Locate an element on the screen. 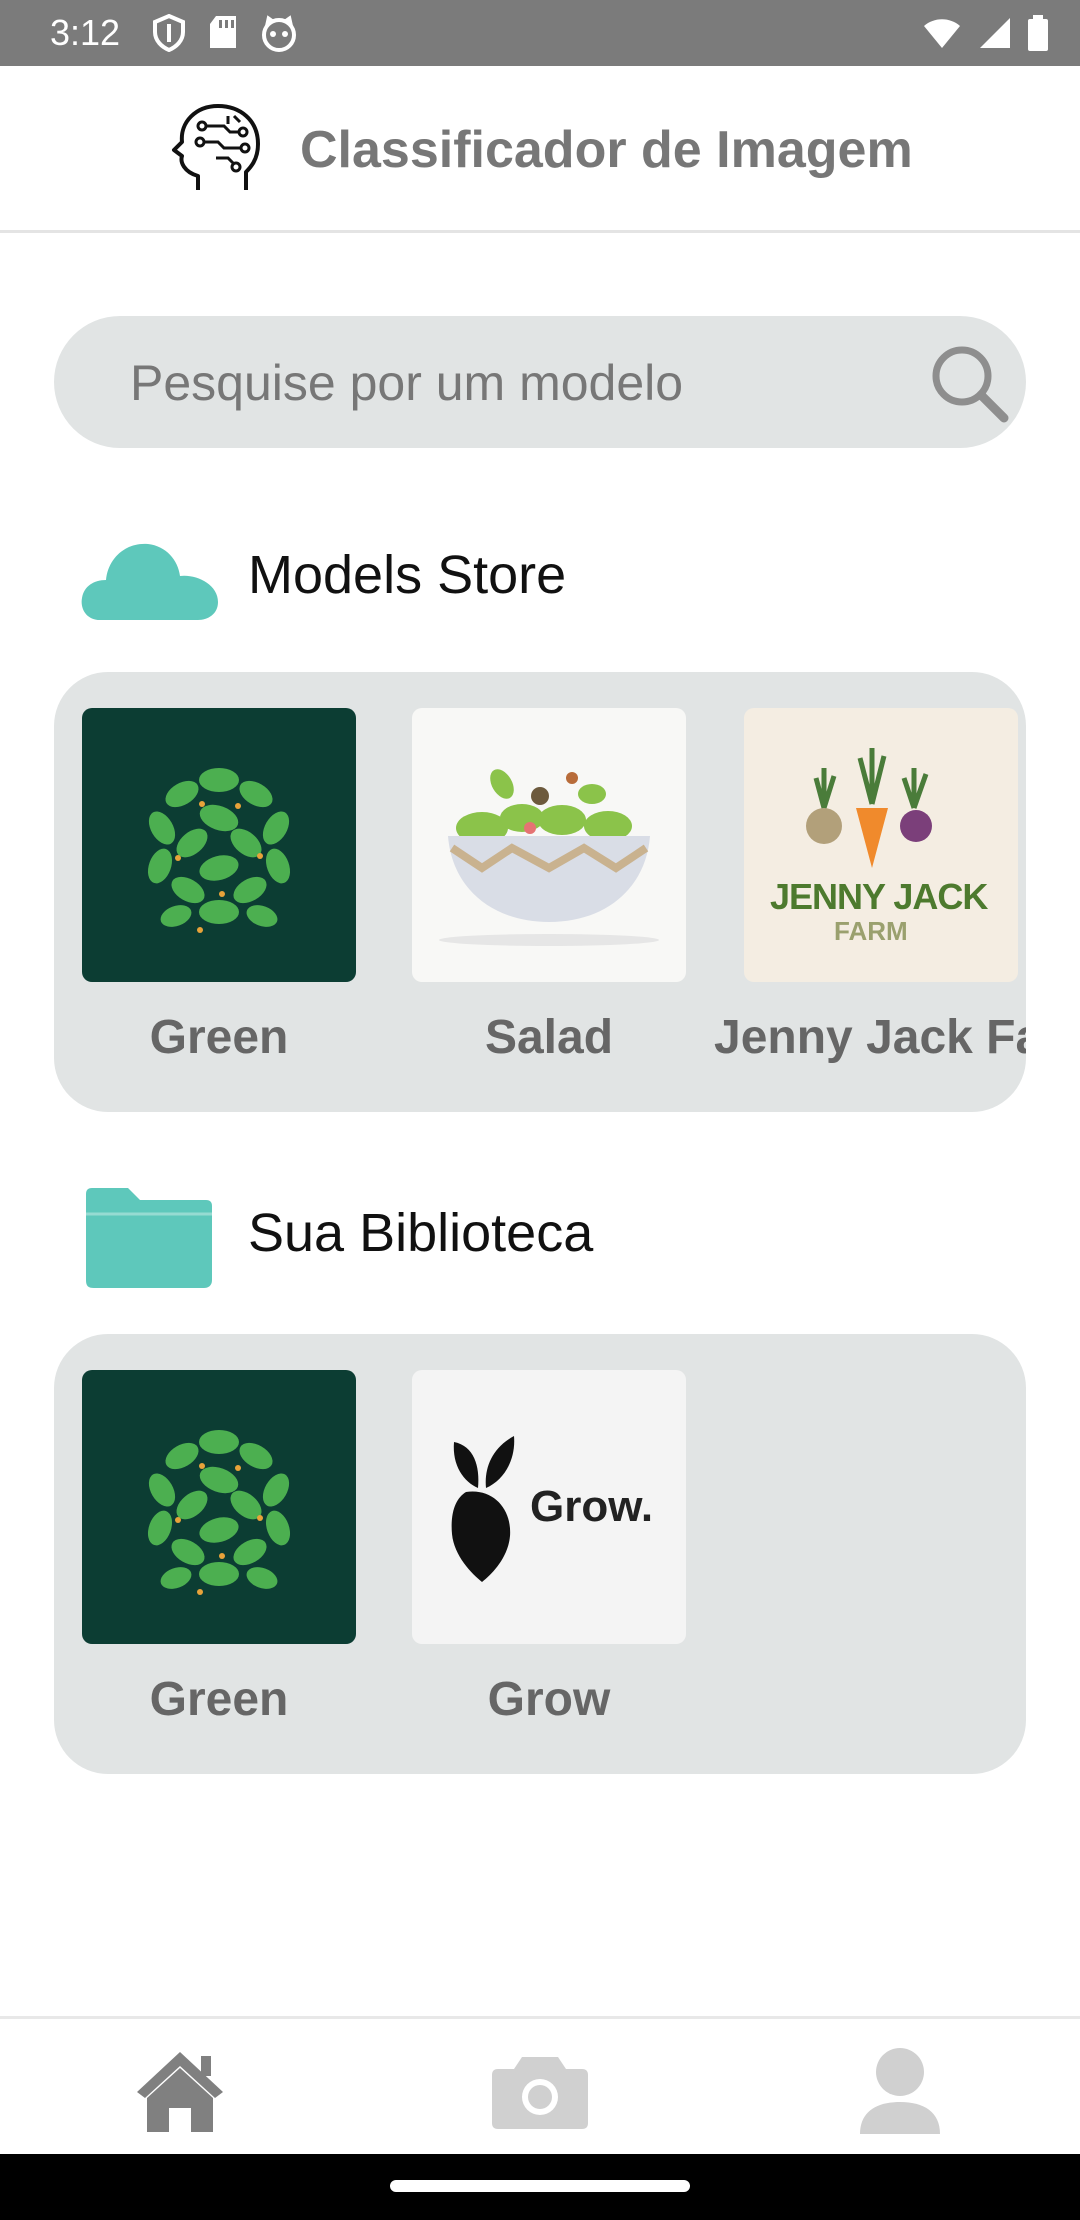 This screenshot has width=1080, height=2220. nav-profile is located at coordinates (900, 2093).